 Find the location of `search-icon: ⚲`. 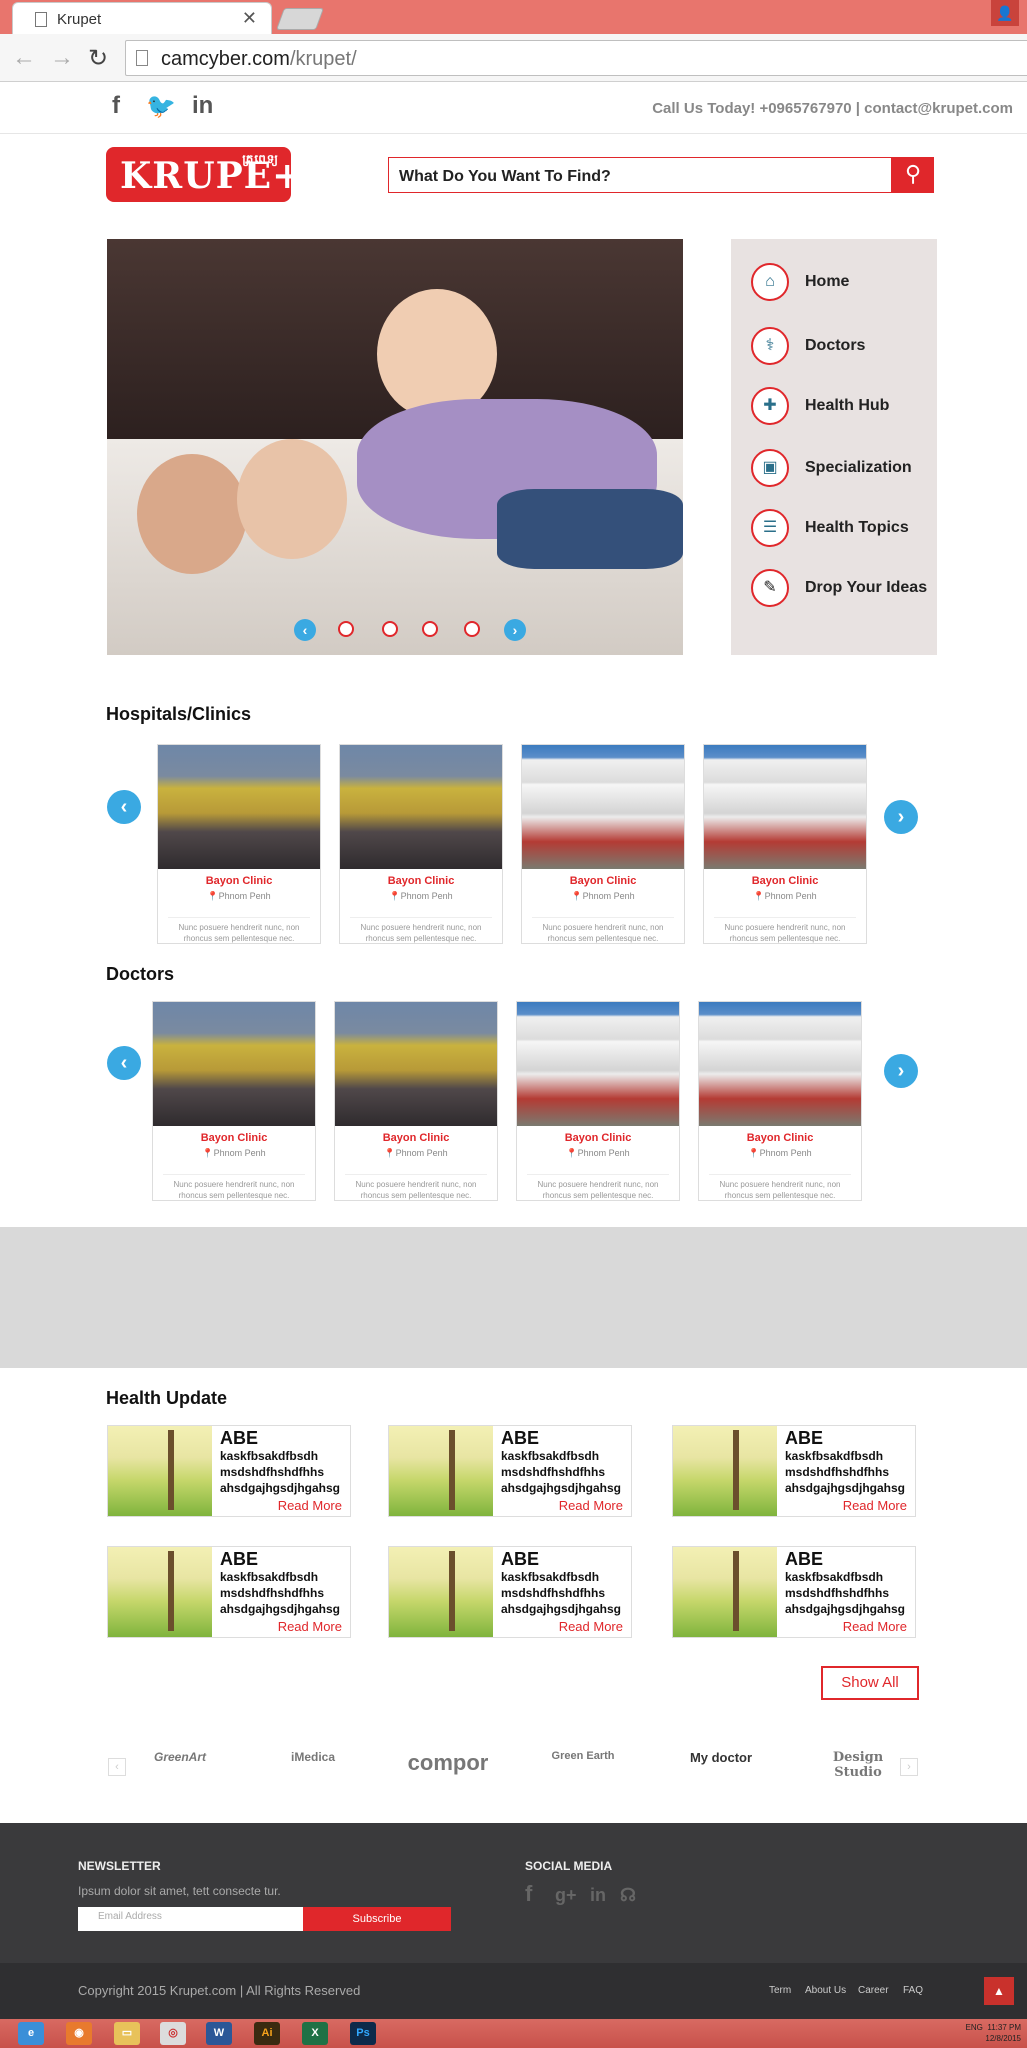

search-icon: ⚲ is located at coordinates (913, 173).